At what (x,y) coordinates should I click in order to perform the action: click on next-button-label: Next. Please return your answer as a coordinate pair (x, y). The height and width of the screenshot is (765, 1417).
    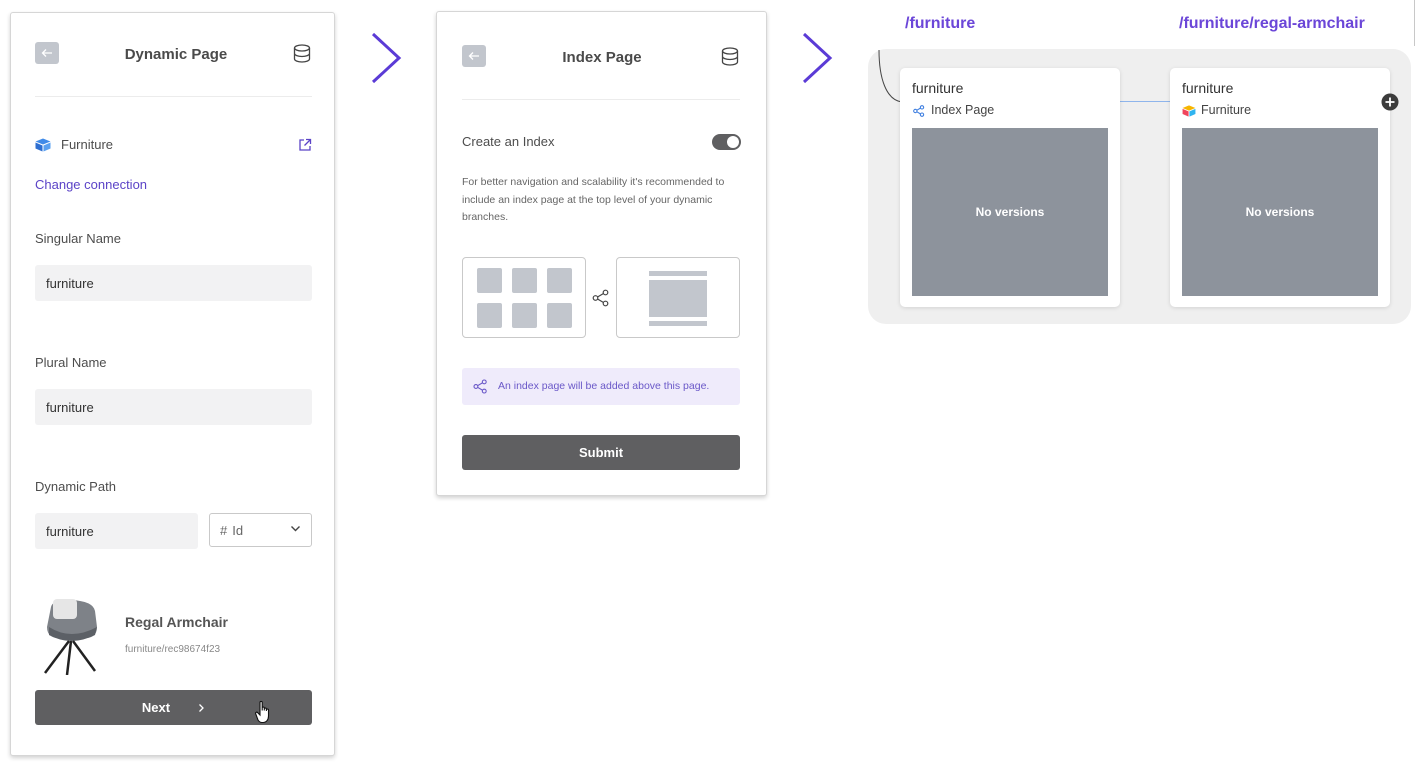
    Looking at the image, I should click on (156, 707).